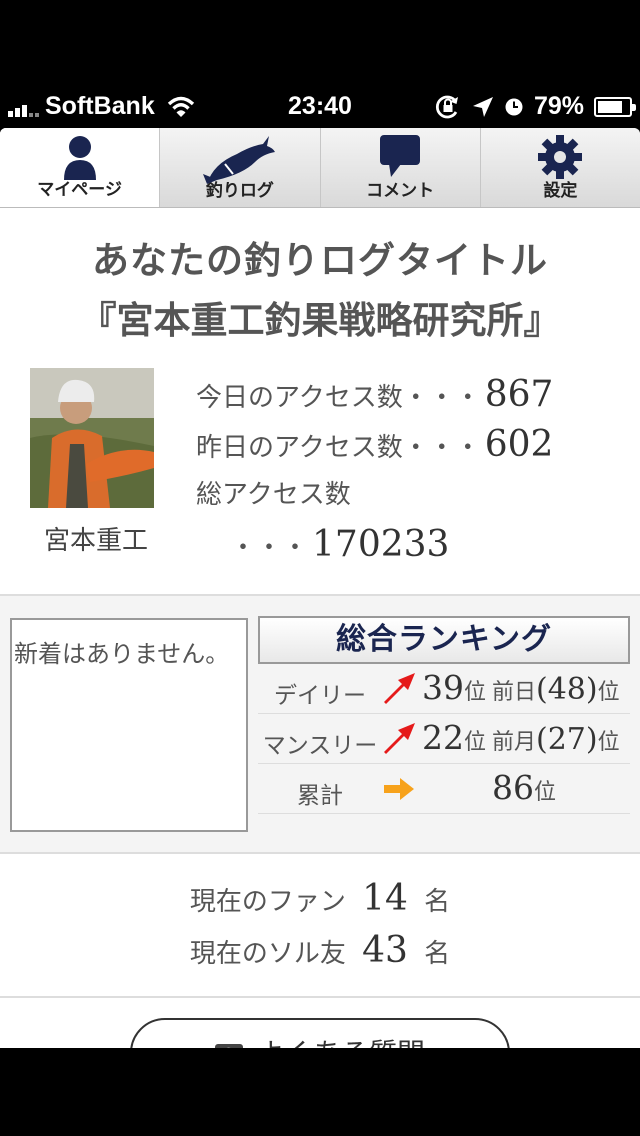  I want to click on news-text: 新着はありません。, so click(122, 654).